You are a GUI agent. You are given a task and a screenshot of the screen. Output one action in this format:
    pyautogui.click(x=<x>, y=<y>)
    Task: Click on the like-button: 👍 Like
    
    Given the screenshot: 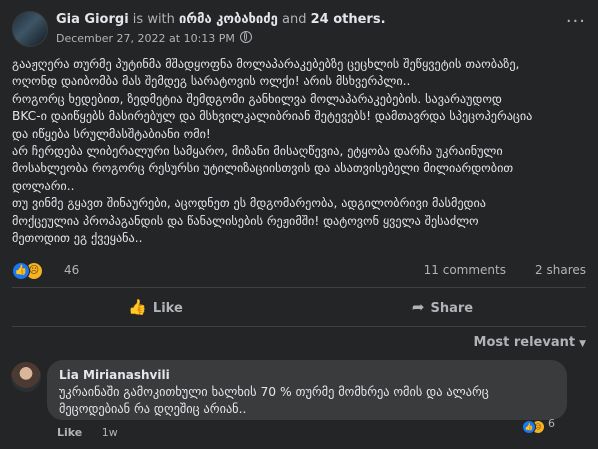 What is the action you would take?
    pyautogui.click(x=155, y=307)
    